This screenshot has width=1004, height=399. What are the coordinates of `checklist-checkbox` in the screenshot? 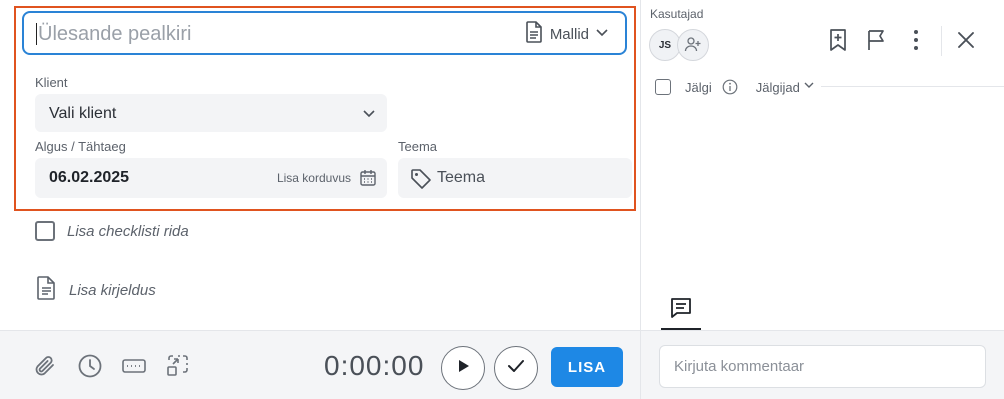 It's located at (45, 231).